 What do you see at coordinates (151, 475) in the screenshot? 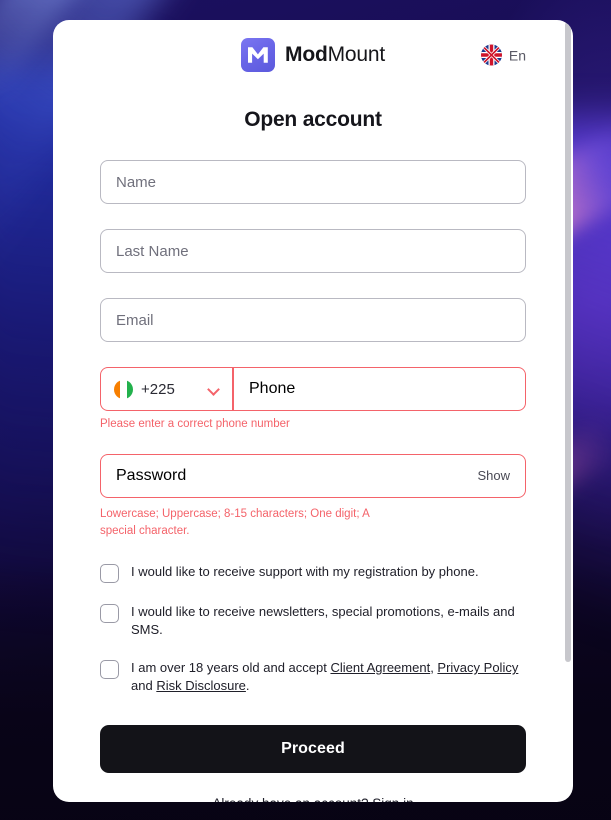
I see `password-placeholder: Password` at bounding box center [151, 475].